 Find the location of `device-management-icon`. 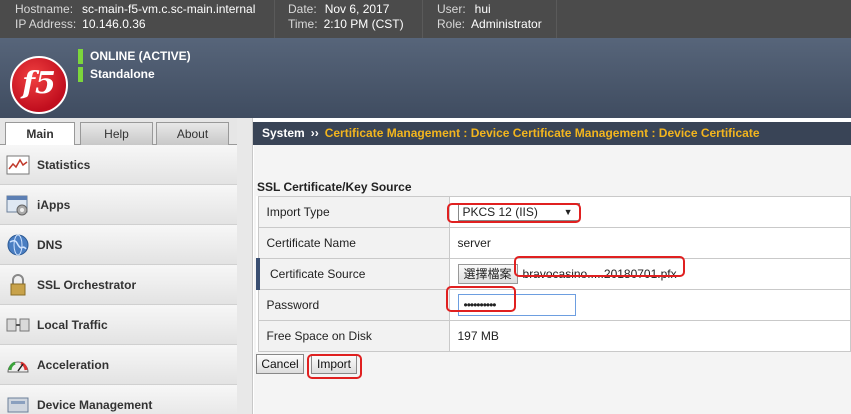

device-management-icon is located at coordinates (18, 403).